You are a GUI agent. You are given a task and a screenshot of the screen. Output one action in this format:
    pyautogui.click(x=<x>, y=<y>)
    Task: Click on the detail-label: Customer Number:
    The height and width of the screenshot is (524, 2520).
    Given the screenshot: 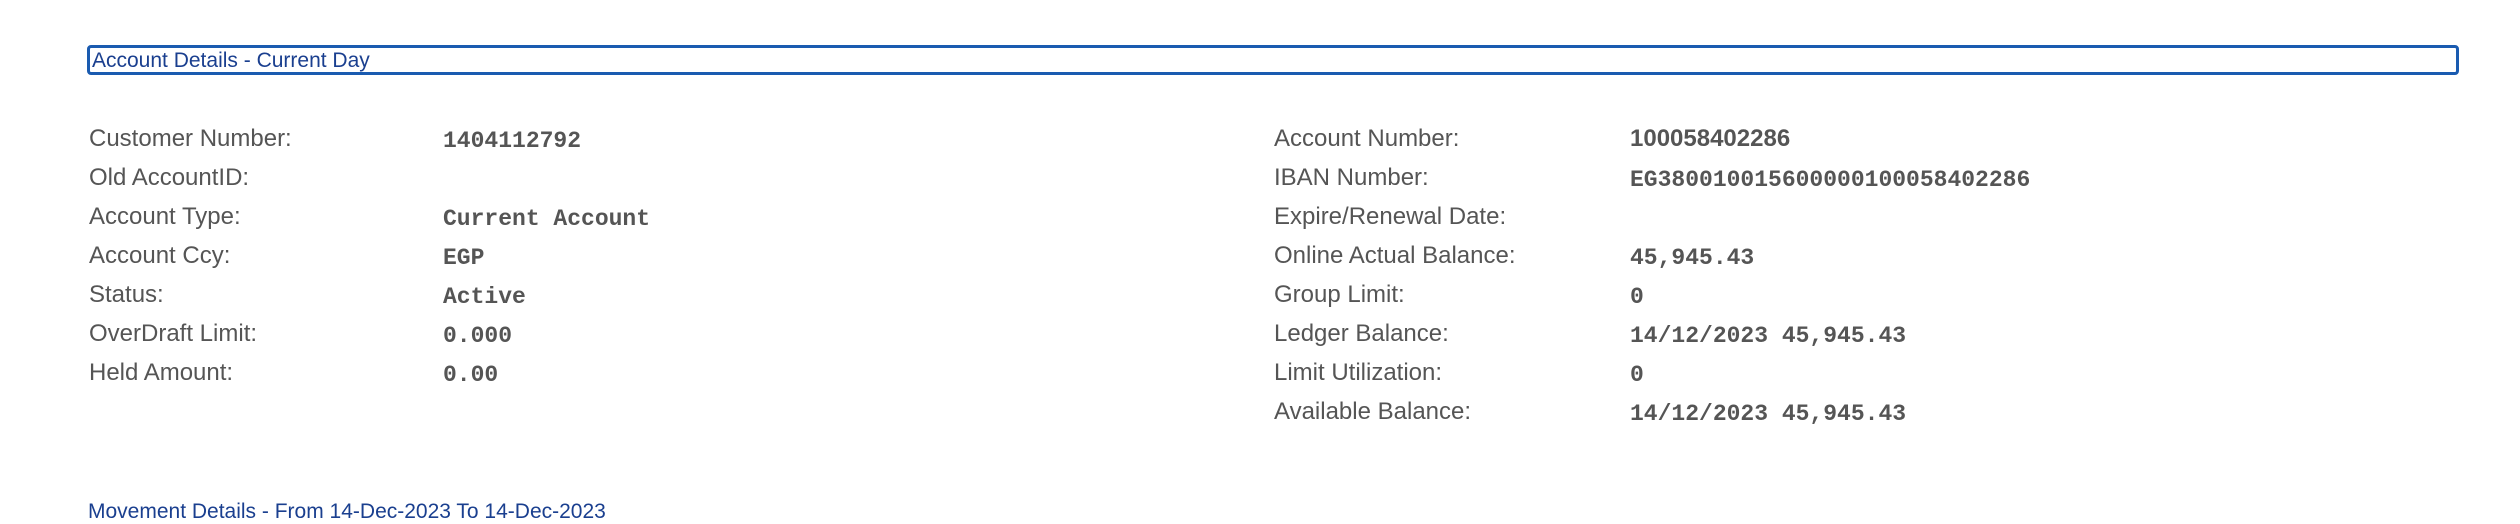 What is the action you would take?
    pyautogui.click(x=190, y=138)
    